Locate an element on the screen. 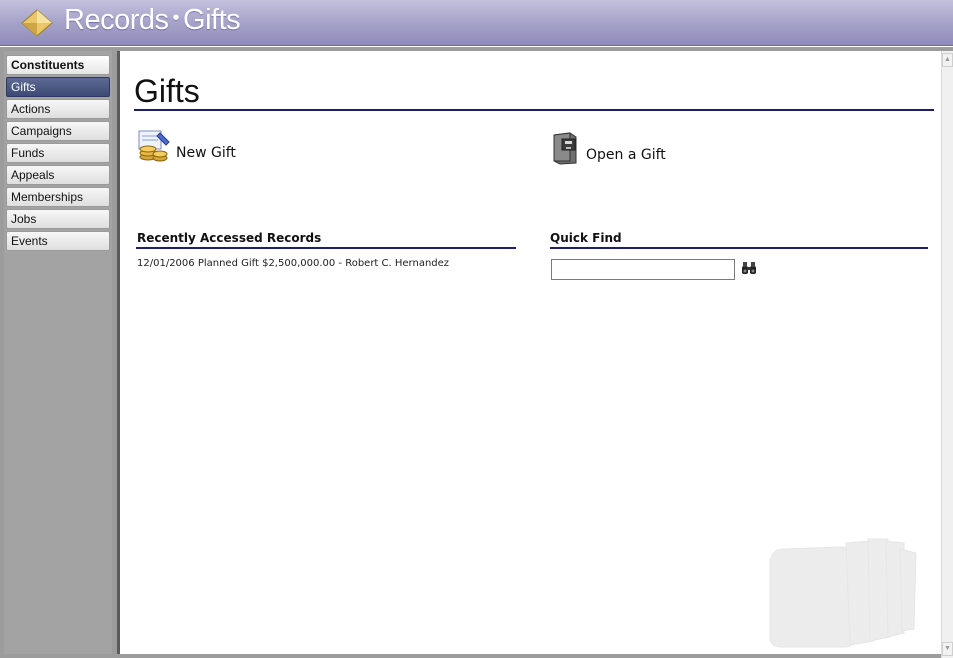 The image size is (953, 658). new-gift-button: New Gift is located at coordinates (186, 146).